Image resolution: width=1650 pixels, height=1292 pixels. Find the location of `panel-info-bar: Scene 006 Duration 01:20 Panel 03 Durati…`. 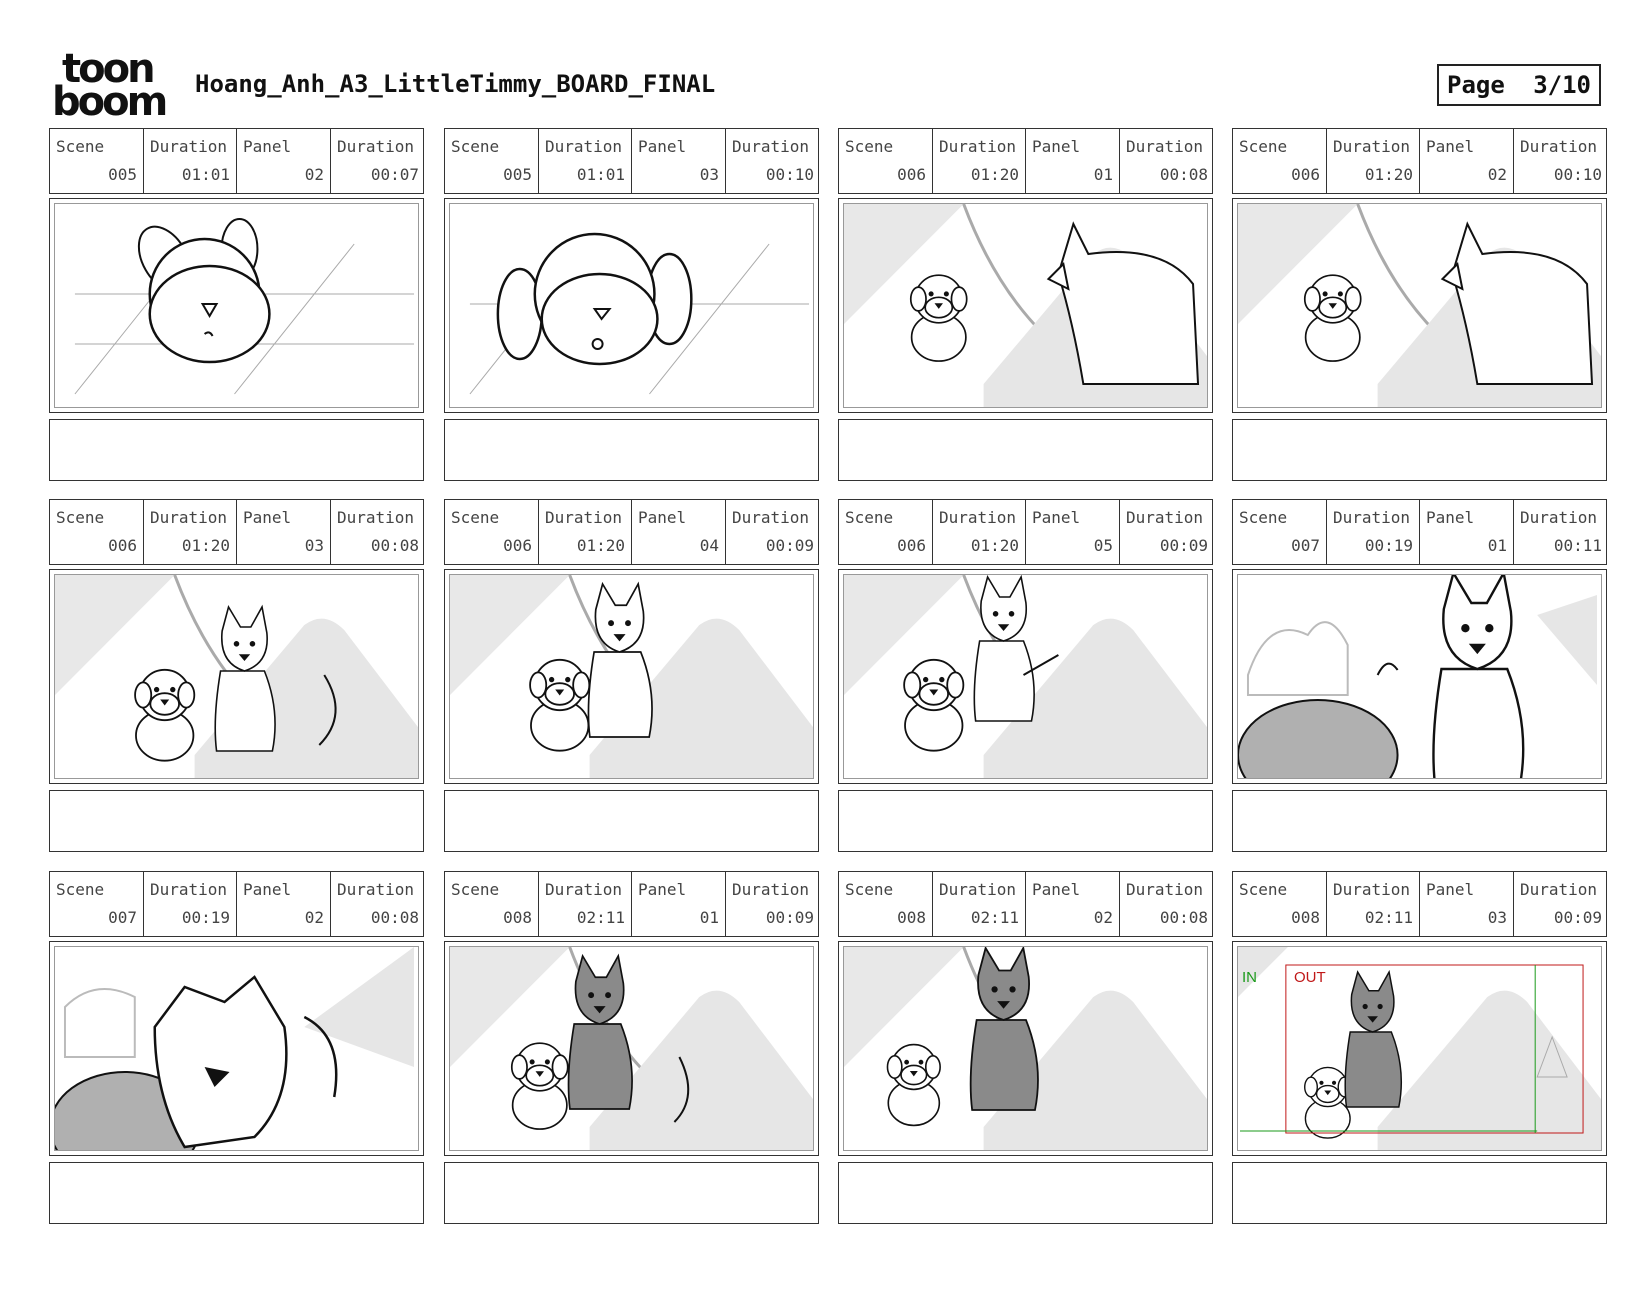

panel-info-bar: Scene 006 Duration 01:20 Panel 03 Durati… is located at coordinates (236, 532).